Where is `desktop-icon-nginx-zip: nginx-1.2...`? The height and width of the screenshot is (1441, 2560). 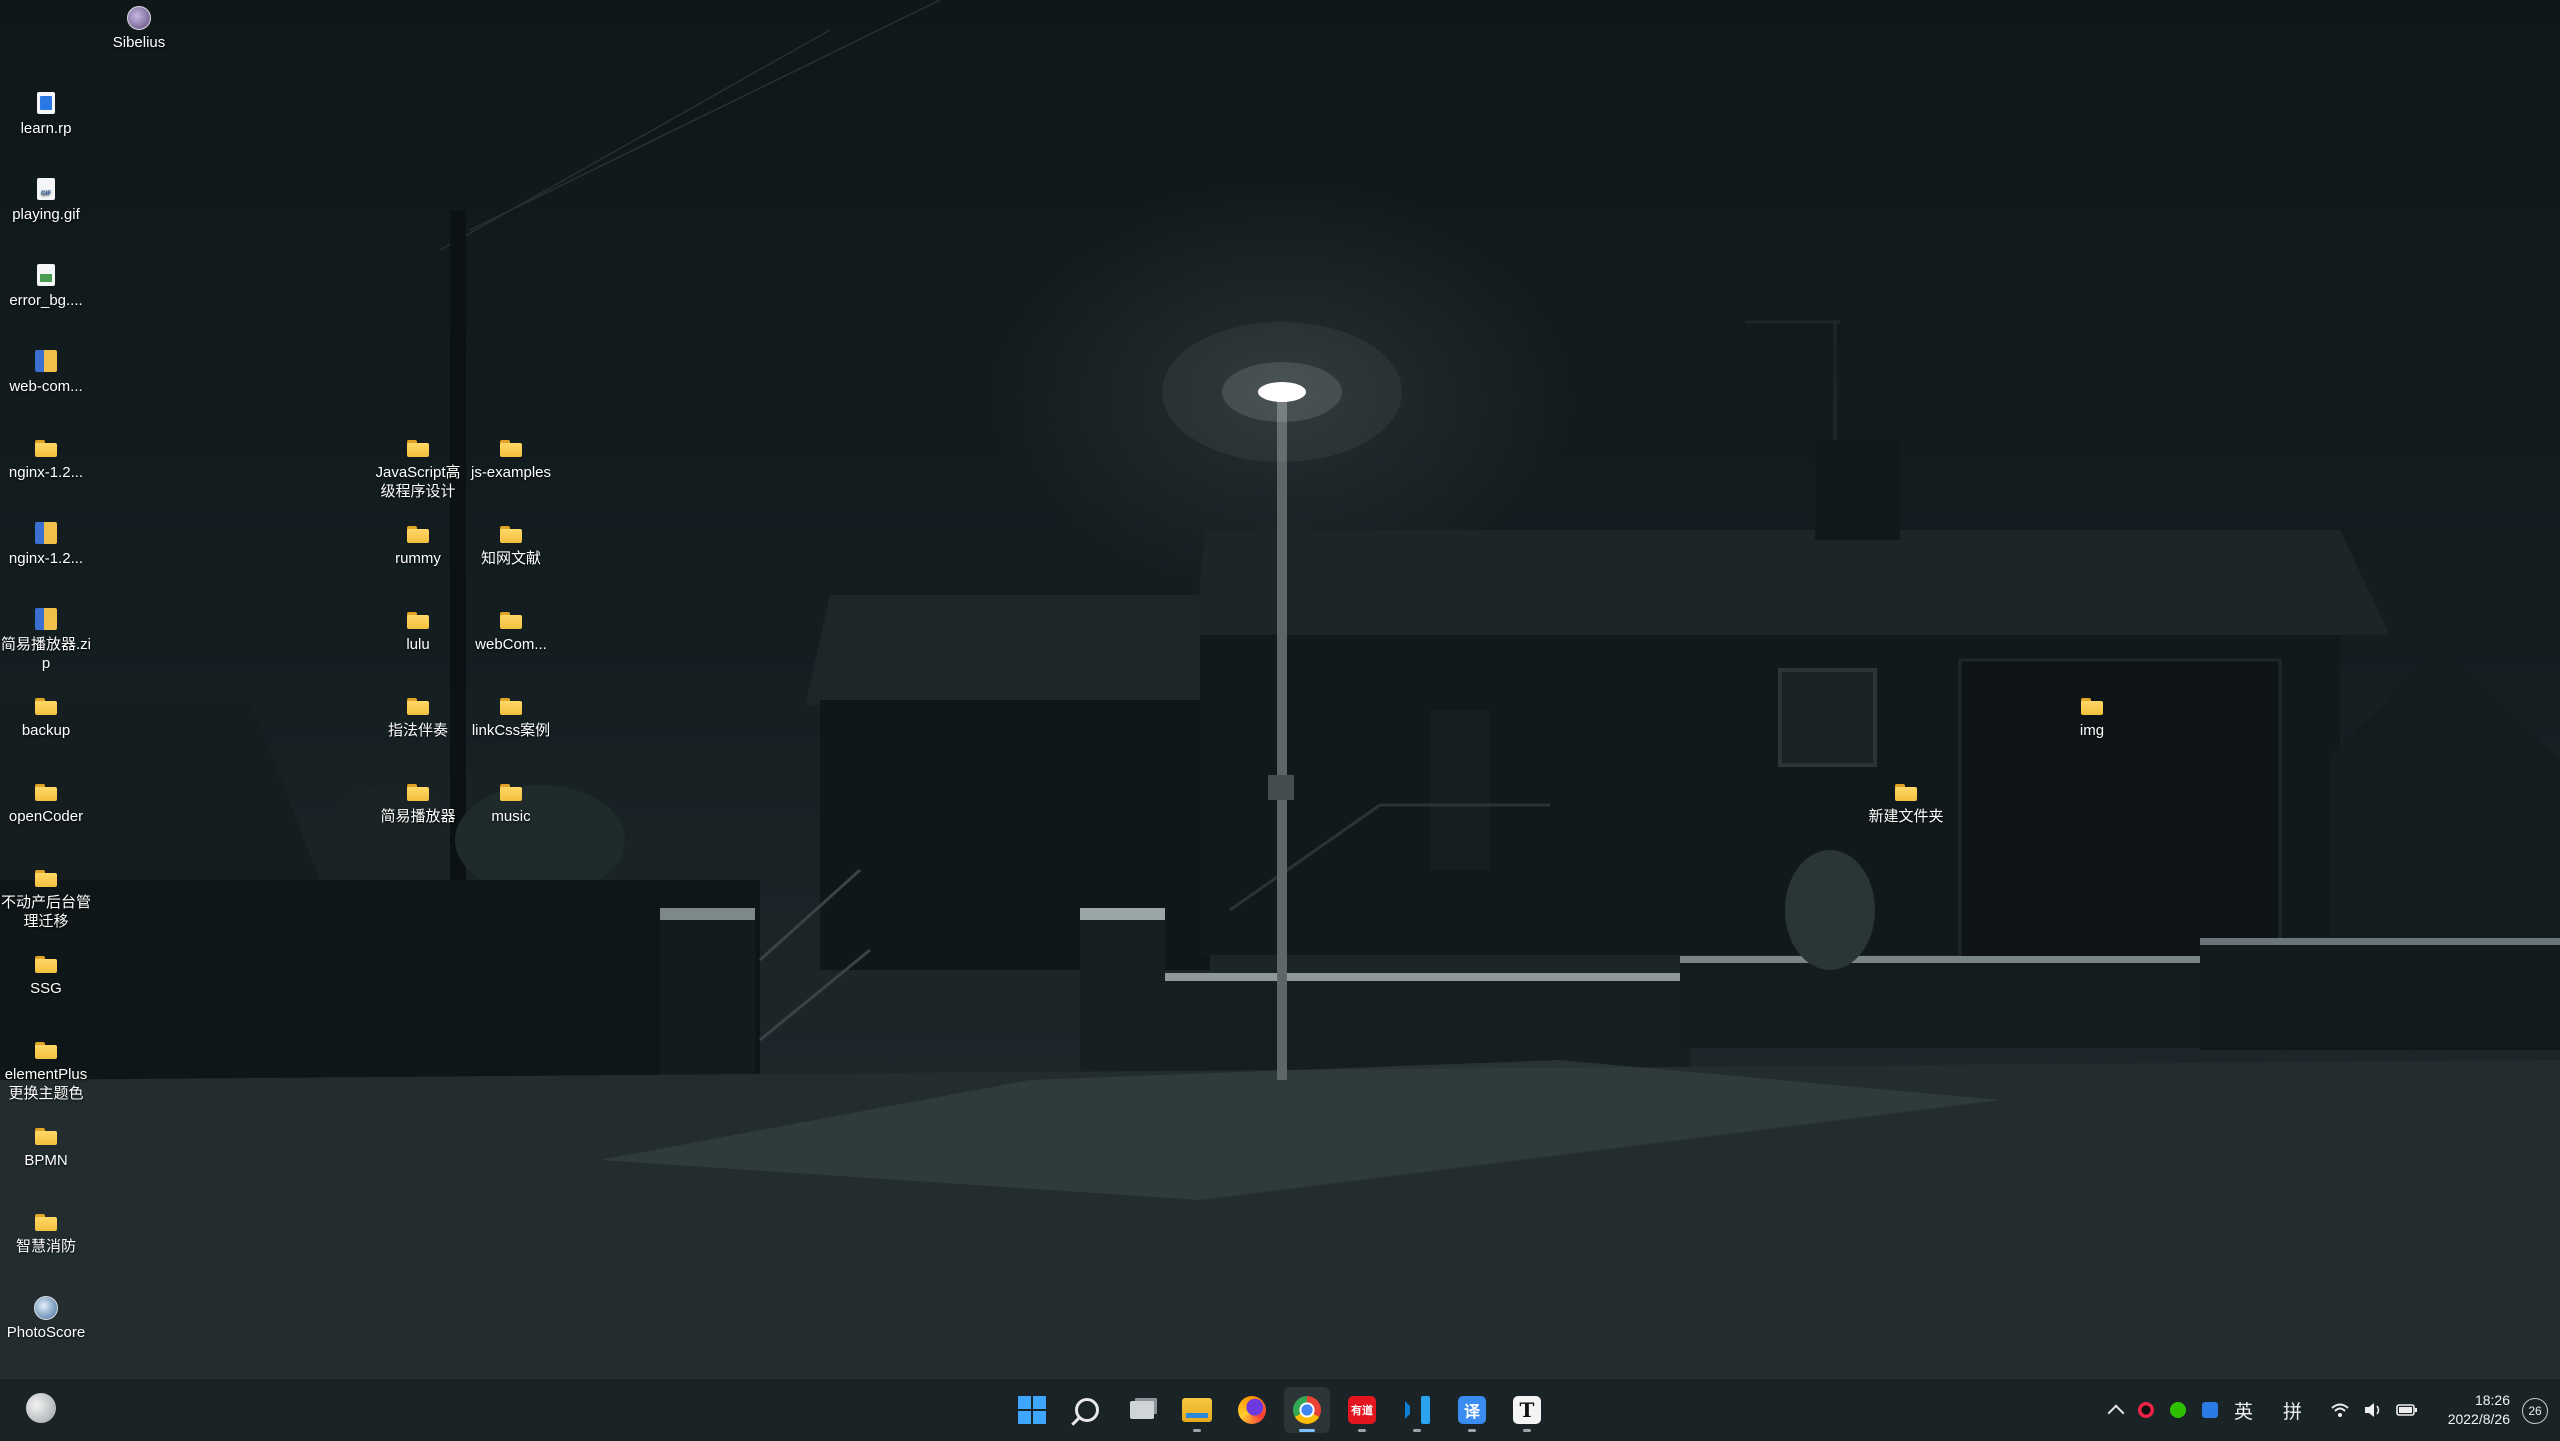 desktop-icon-nginx-zip: nginx-1.2... is located at coordinates (46, 545).